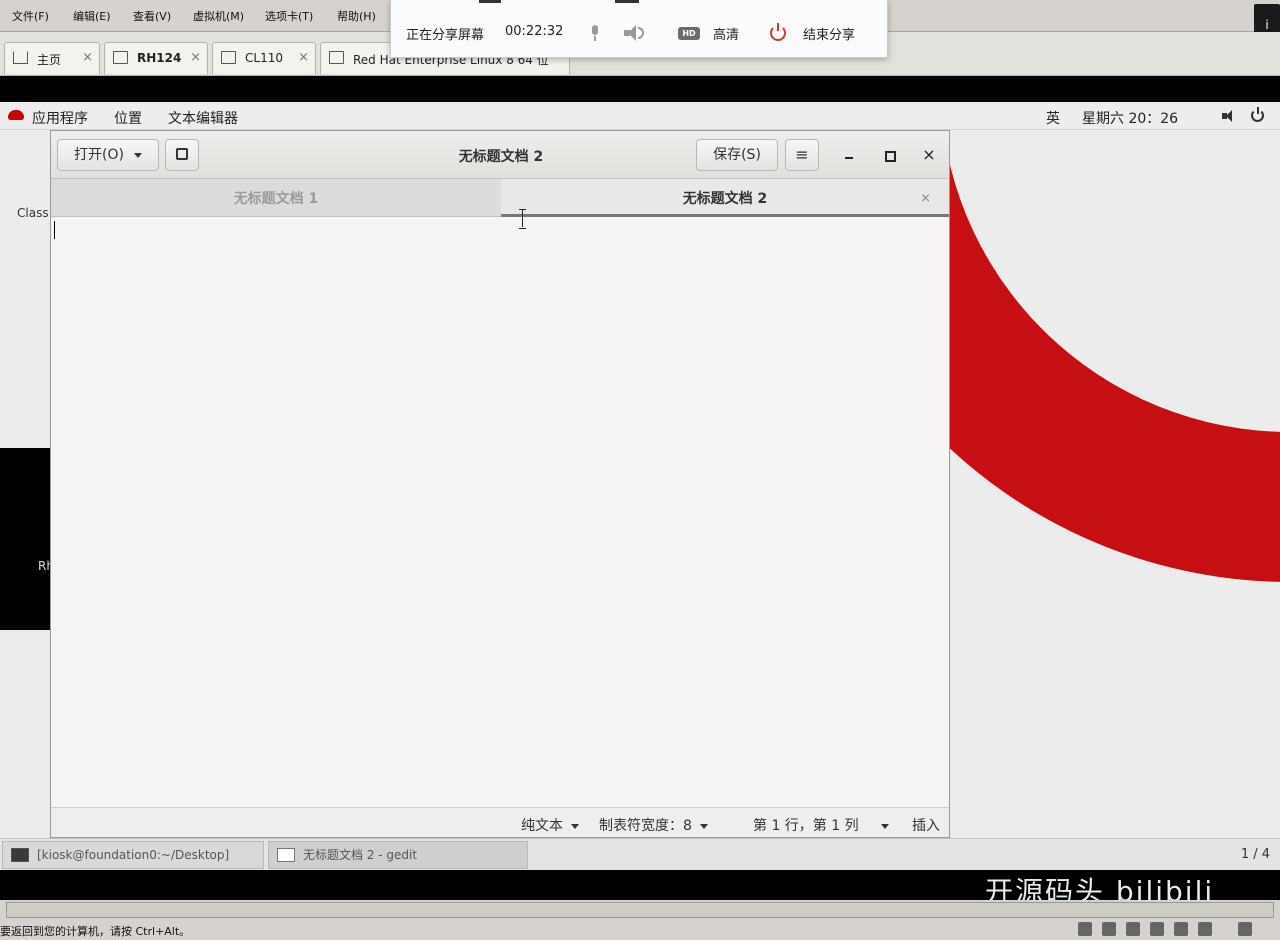 The image size is (1280, 940). What do you see at coordinates (1229, 116) in the screenshot?
I see `volume-icon` at bounding box center [1229, 116].